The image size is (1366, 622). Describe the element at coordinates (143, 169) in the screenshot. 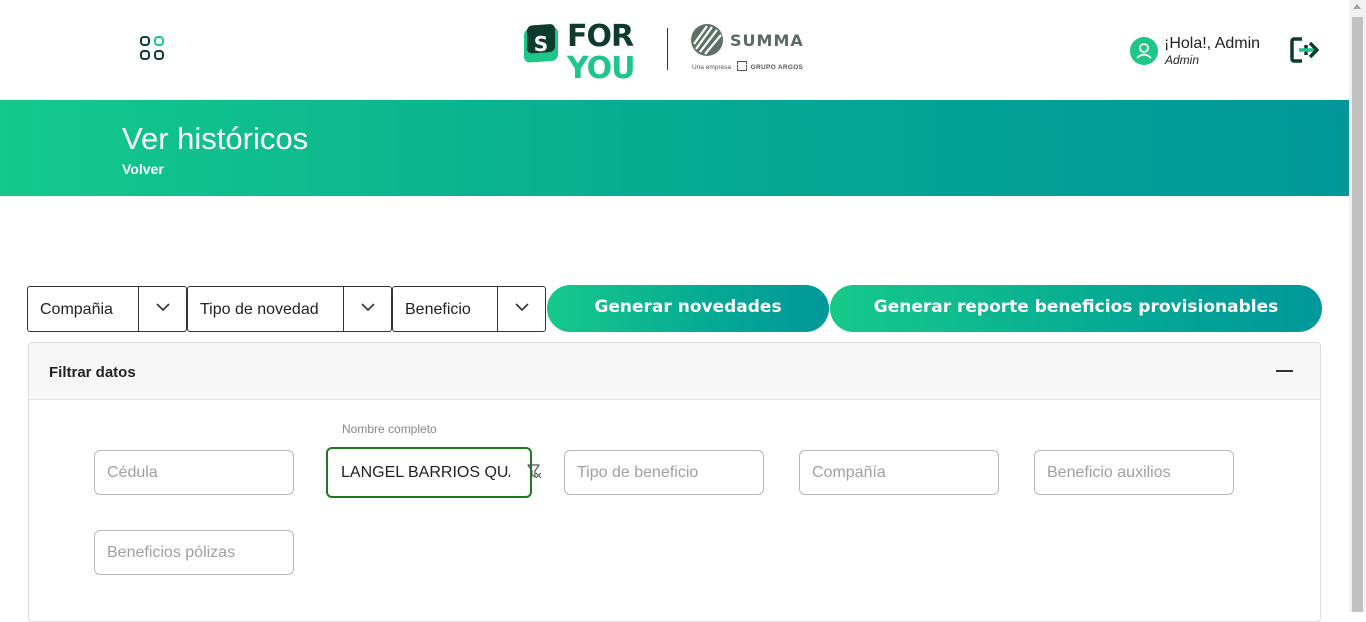

I see `back-link: Volver` at that location.